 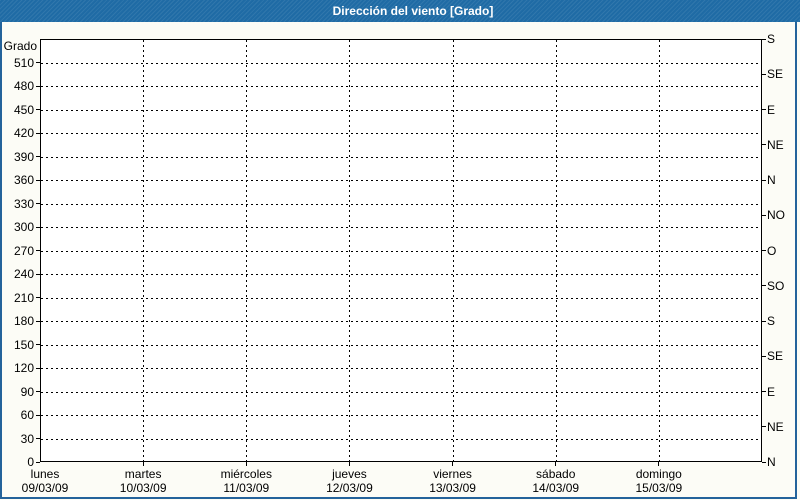 What do you see at coordinates (27, 391) in the screenshot?
I see `y-left-tick-label: 90` at bounding box center [27, 391].